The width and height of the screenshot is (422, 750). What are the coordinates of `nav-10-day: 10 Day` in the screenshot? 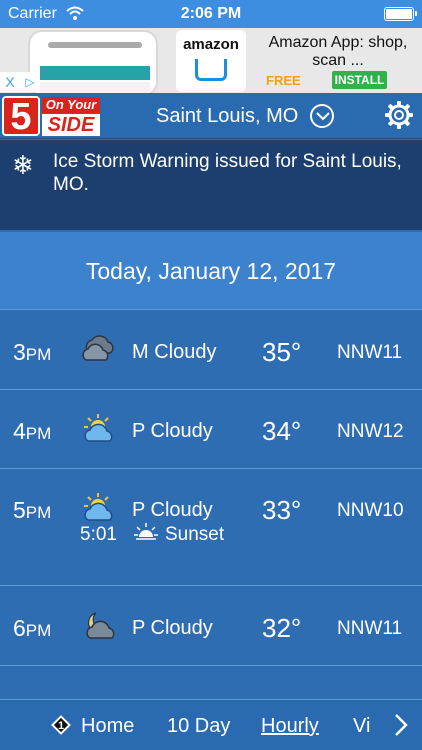 It's located at (198, 726).